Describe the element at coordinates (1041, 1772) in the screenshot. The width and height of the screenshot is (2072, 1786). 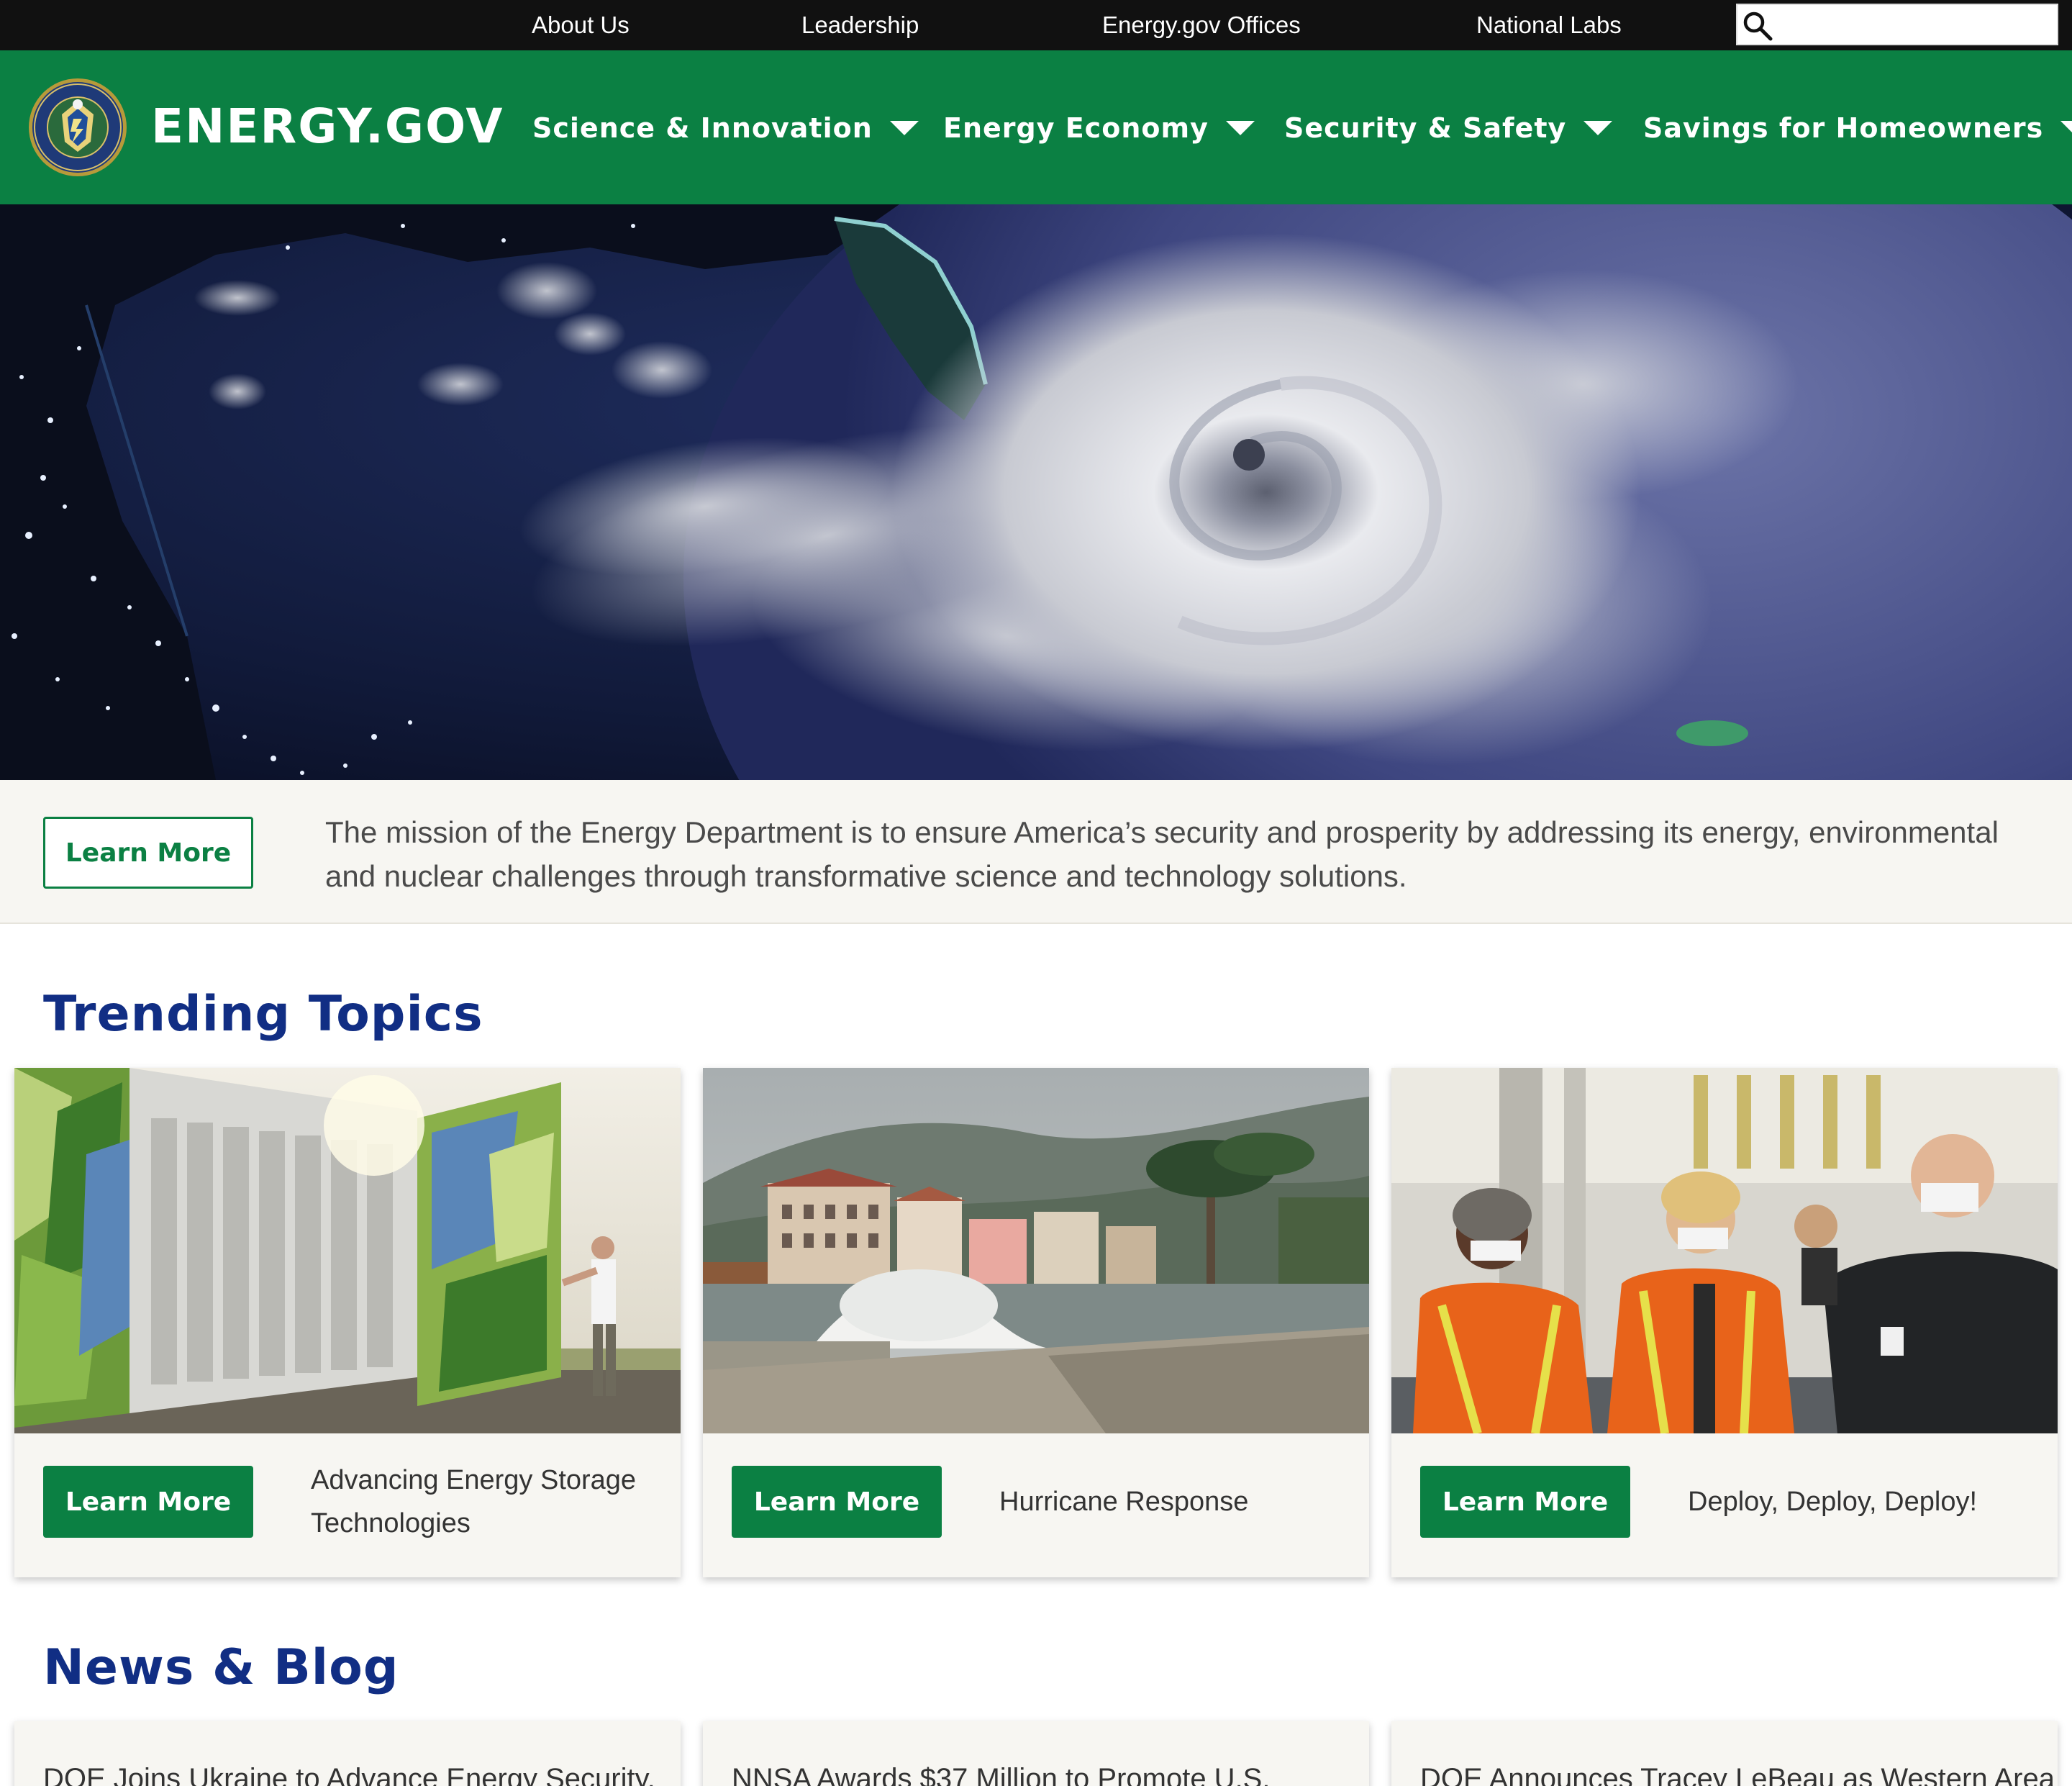
I see `news-title: NNSA Awards $37 Million to Promote U.S.` at that location.